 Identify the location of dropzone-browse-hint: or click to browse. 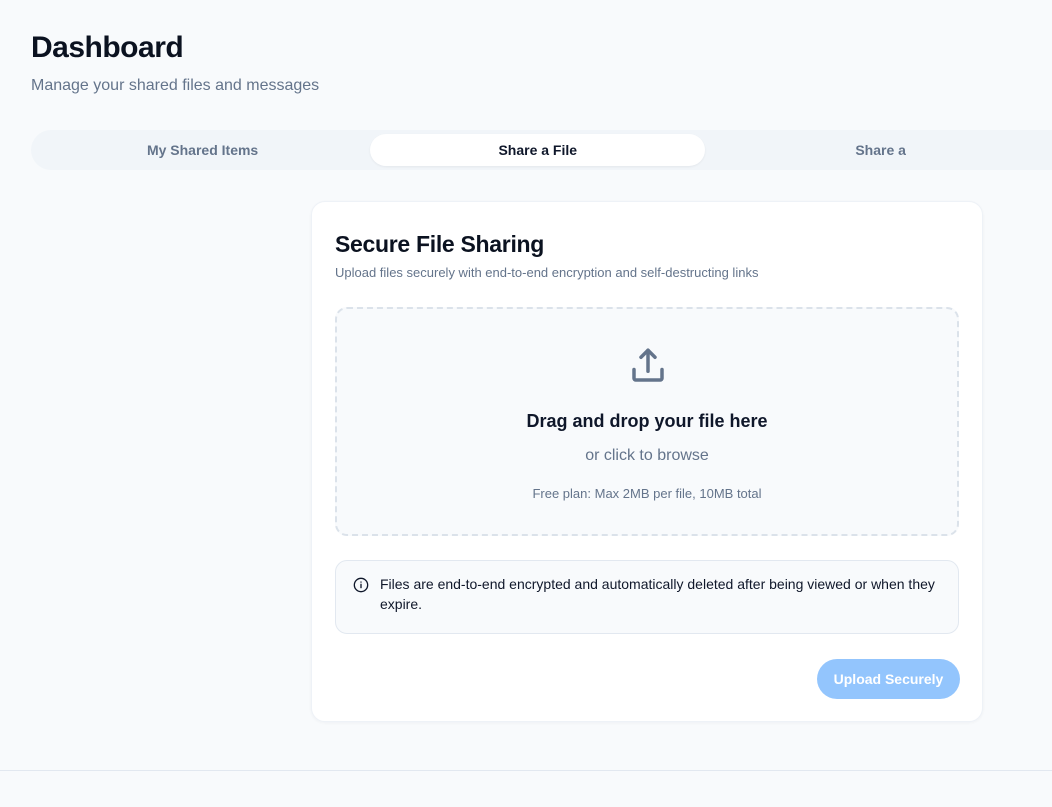
(647, 455).